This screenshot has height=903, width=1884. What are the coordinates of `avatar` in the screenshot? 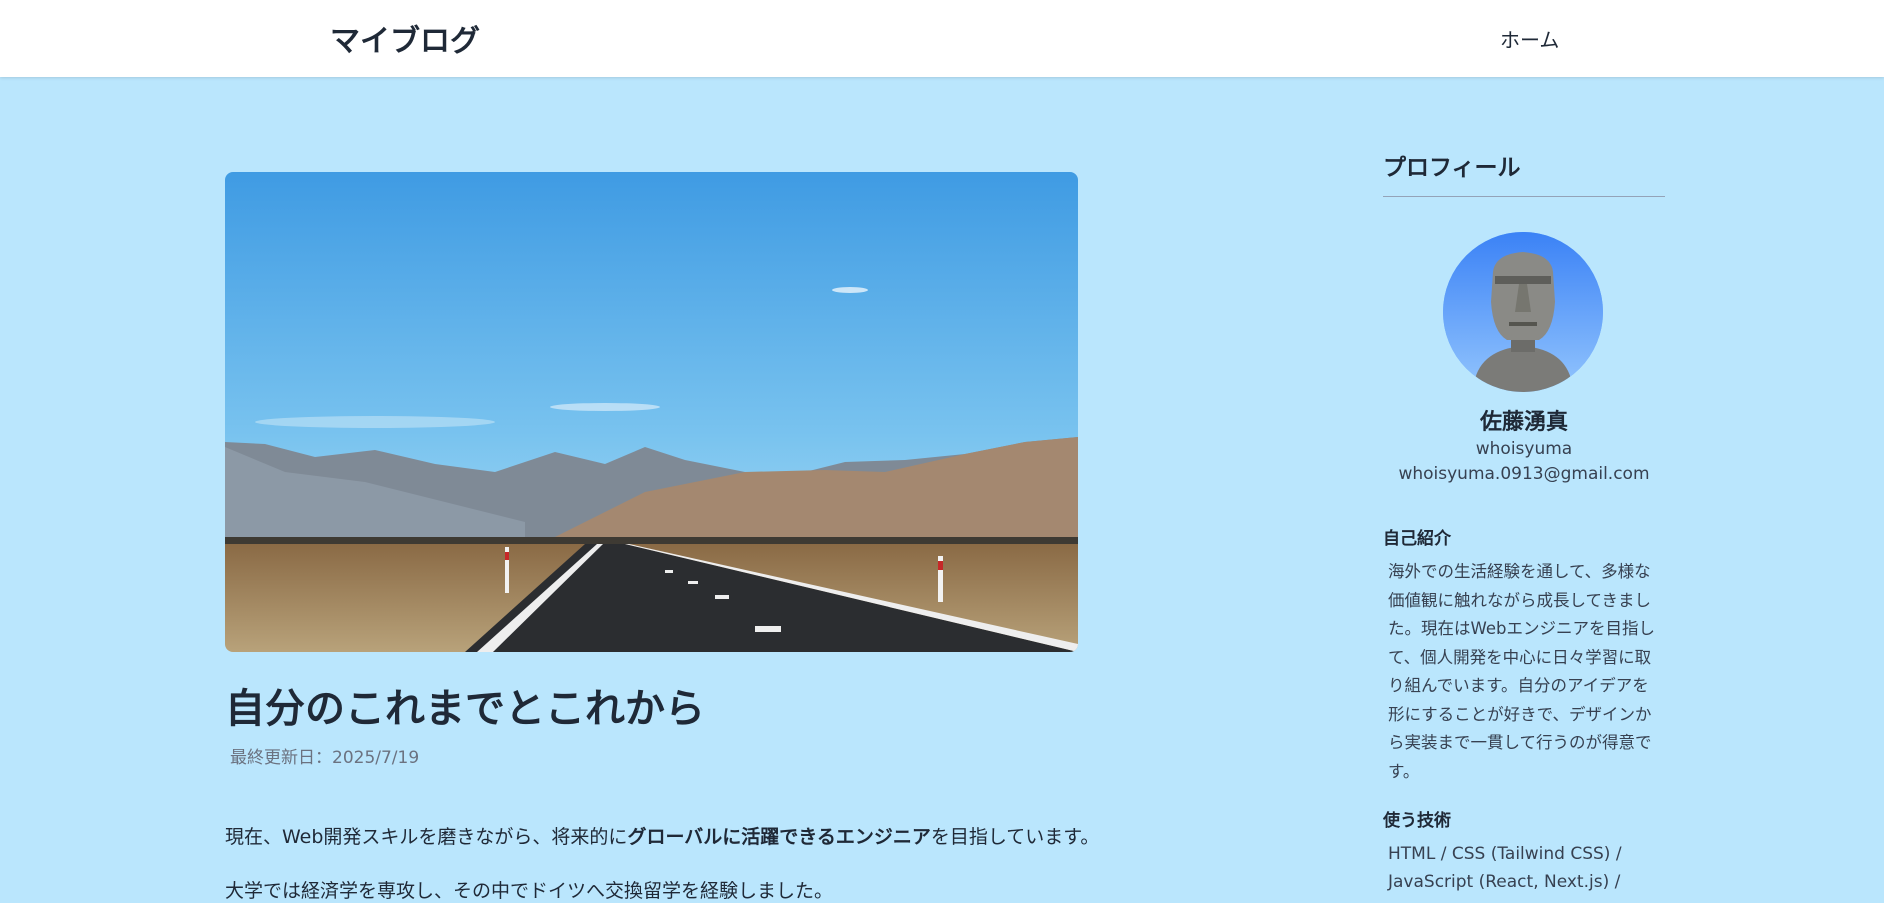 It's located at (1523, 312).